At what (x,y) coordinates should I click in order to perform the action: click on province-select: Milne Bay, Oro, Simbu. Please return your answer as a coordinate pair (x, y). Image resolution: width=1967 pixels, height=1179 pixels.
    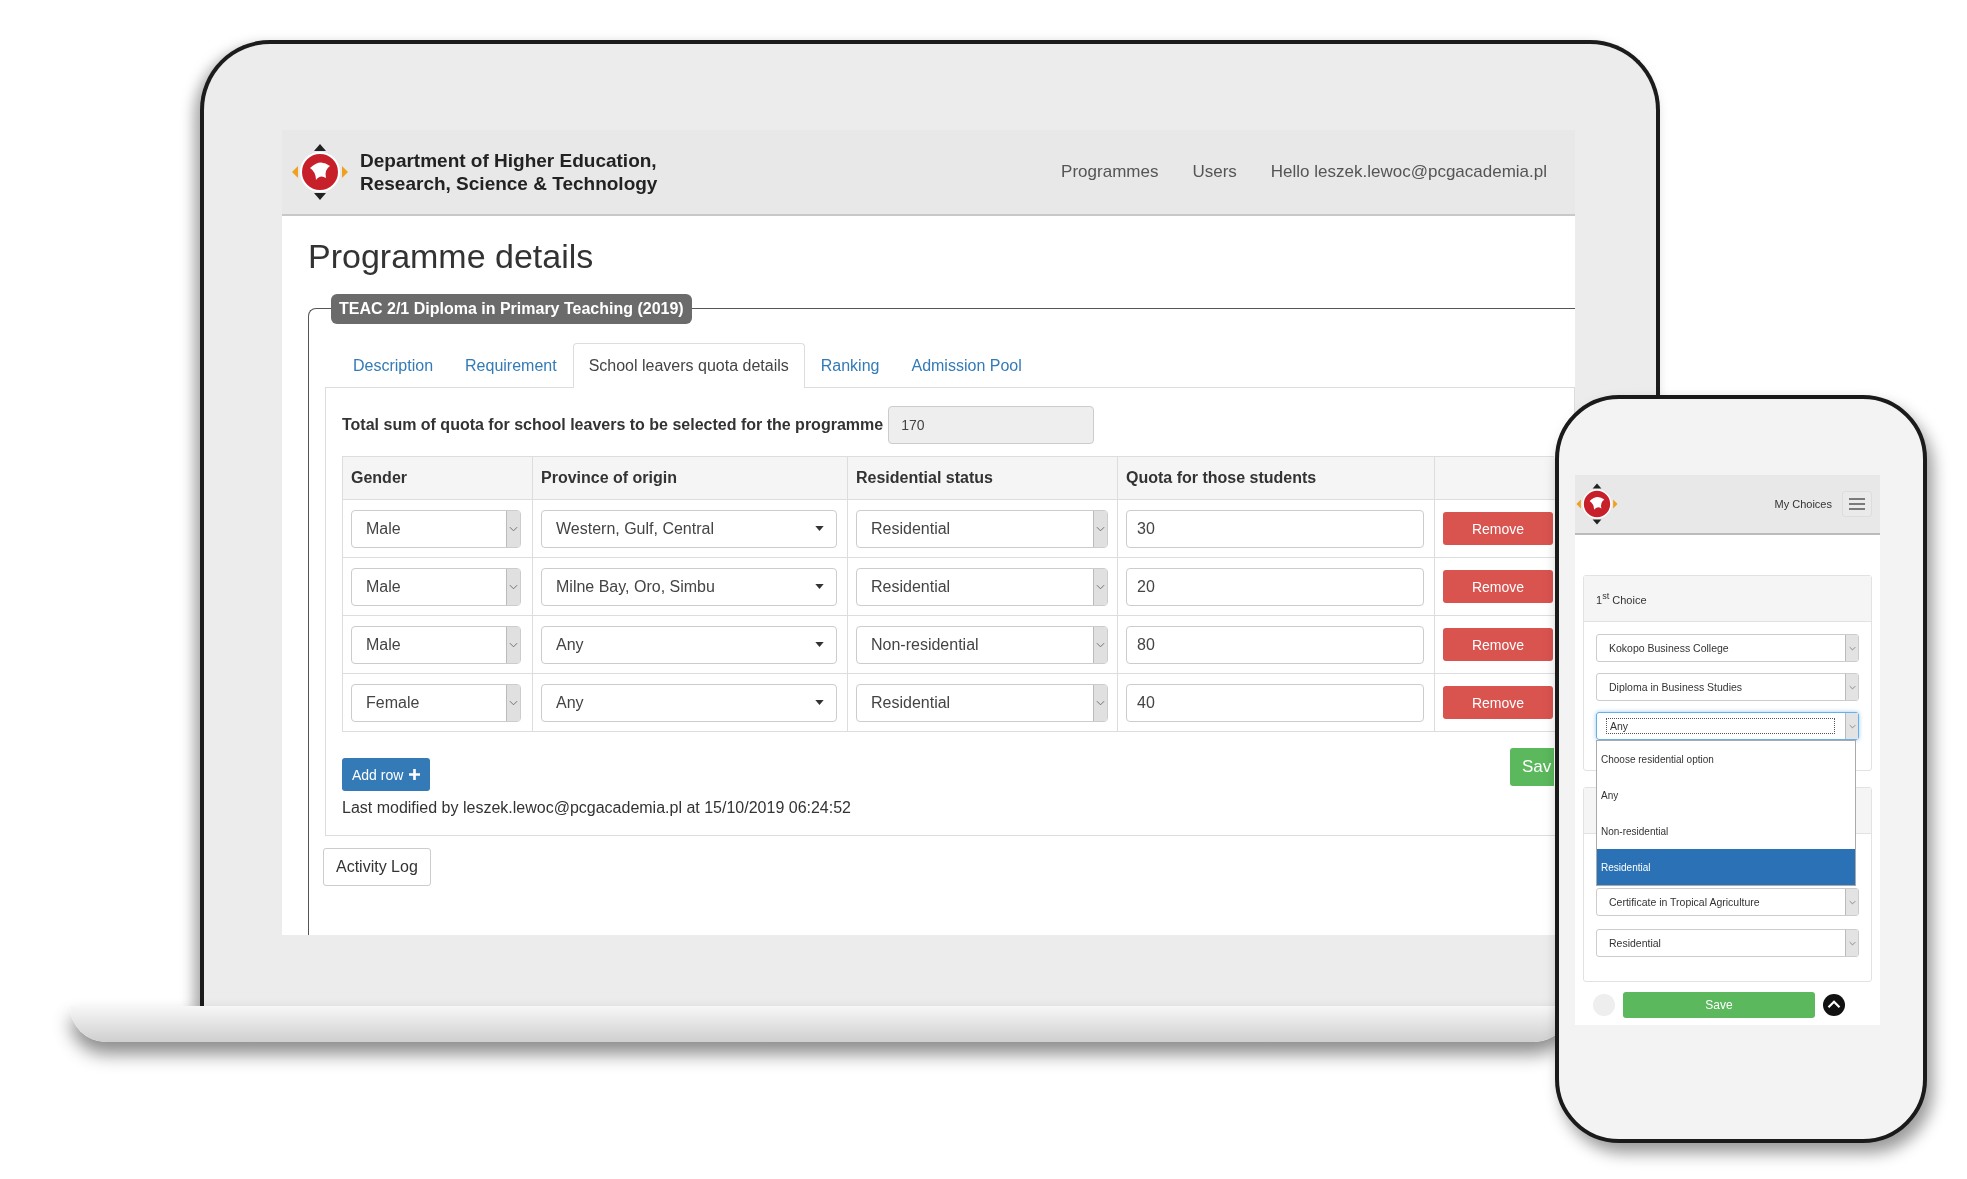
    Looking at the image, I should click on (689, 586).